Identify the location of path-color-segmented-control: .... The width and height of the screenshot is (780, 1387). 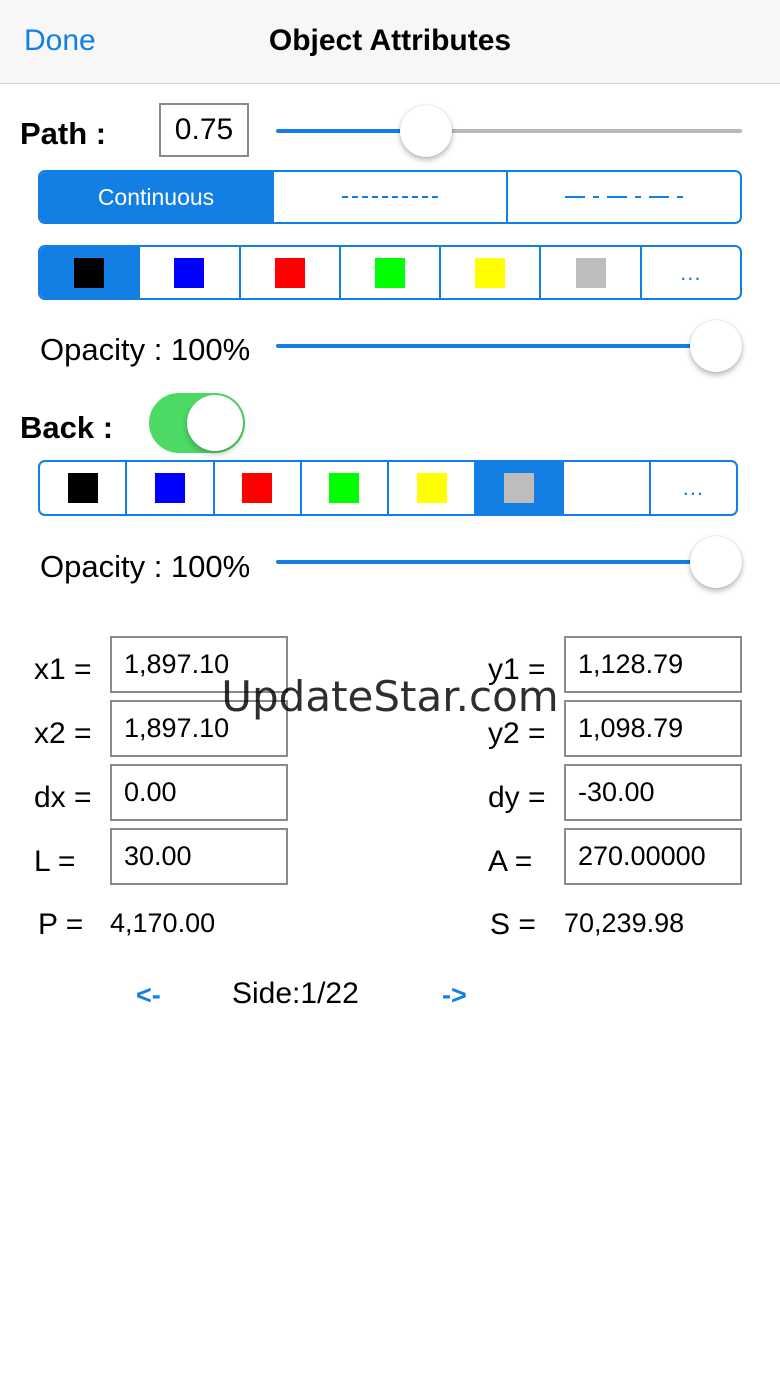
(390, 272).